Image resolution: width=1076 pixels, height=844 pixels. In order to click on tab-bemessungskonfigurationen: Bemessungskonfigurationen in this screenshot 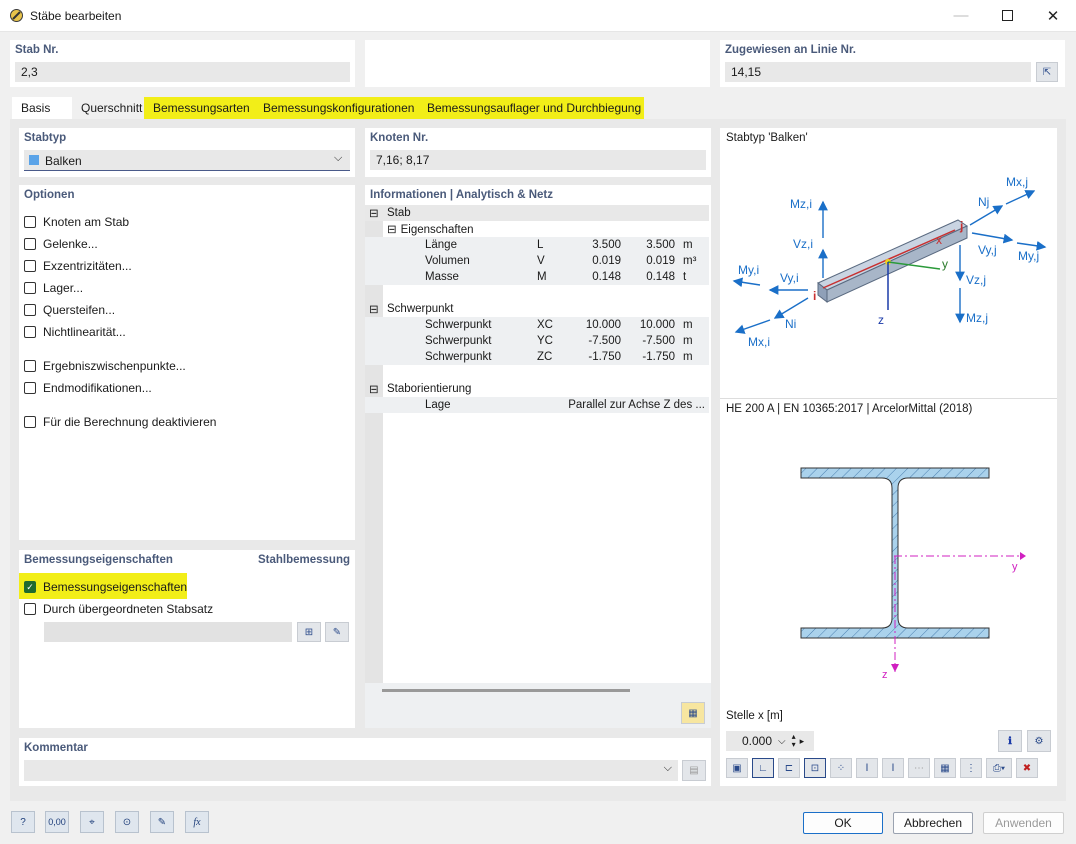, I will do `click(336, 108)`.